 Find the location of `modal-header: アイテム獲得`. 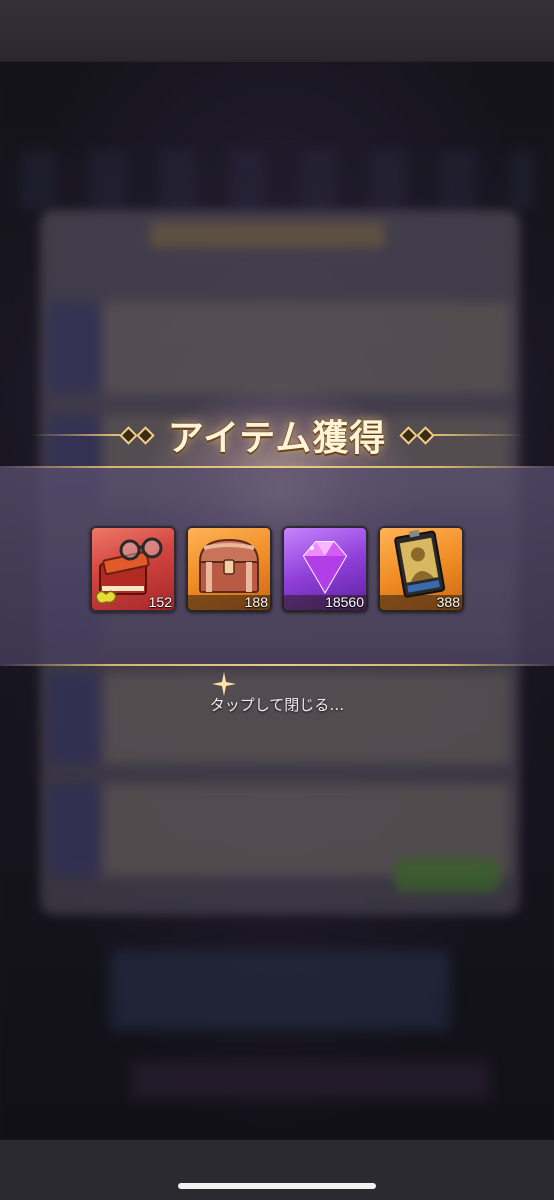

modal-header: アイテム獲得 is located at coordinates (277, 435).